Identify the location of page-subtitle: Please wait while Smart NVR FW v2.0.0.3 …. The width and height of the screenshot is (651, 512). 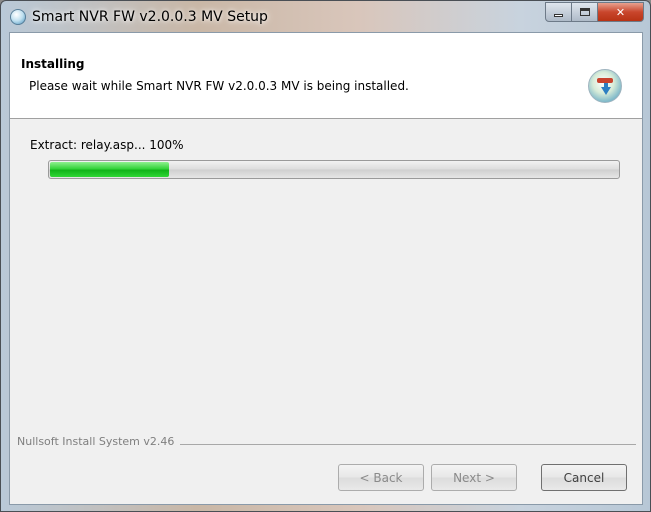
(219, 86).